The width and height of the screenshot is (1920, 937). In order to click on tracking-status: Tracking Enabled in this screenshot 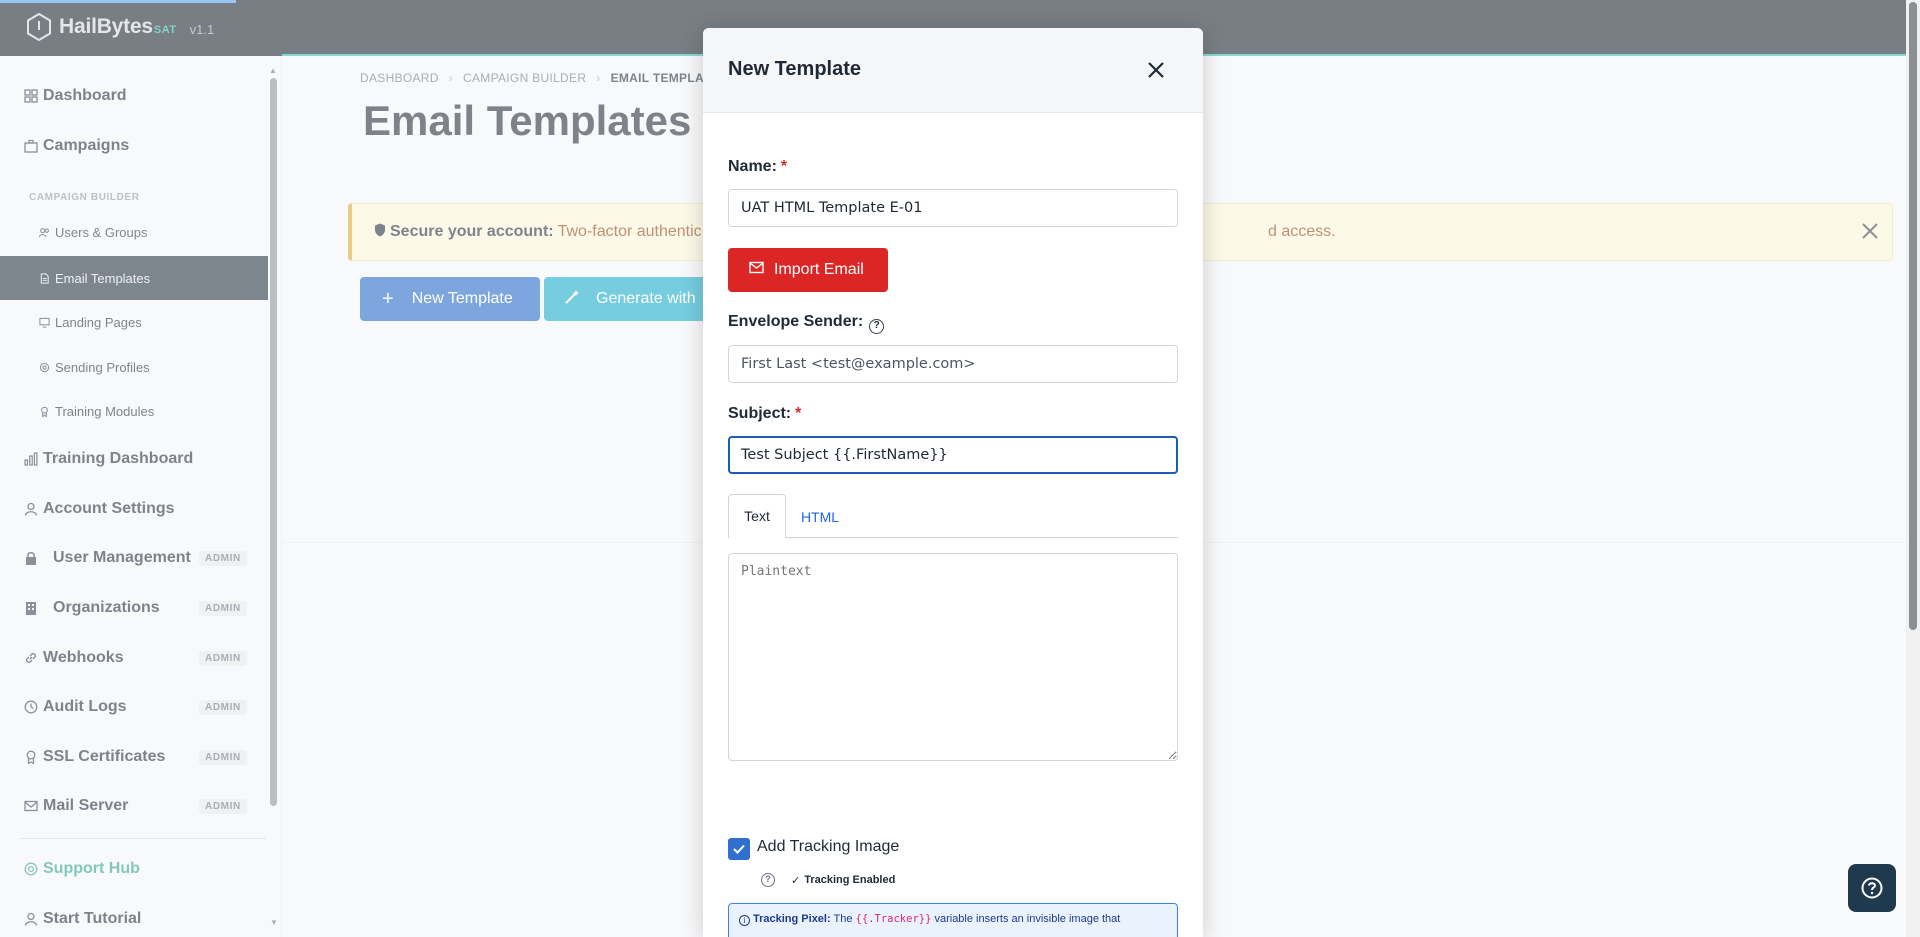, I will do `click(850, 880)`.